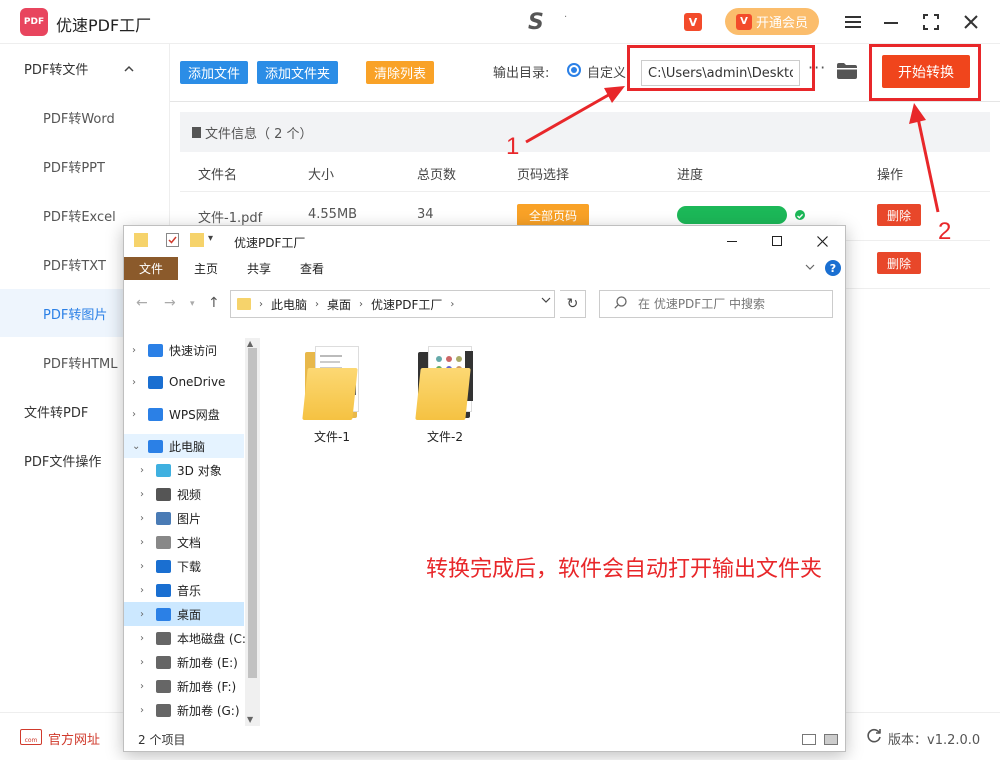 Image resolution: width=1000 pixels, height=760 pixels. Describe the element at coordinates (574, 70) in the screenshot. I see `custom-radio` at that location.